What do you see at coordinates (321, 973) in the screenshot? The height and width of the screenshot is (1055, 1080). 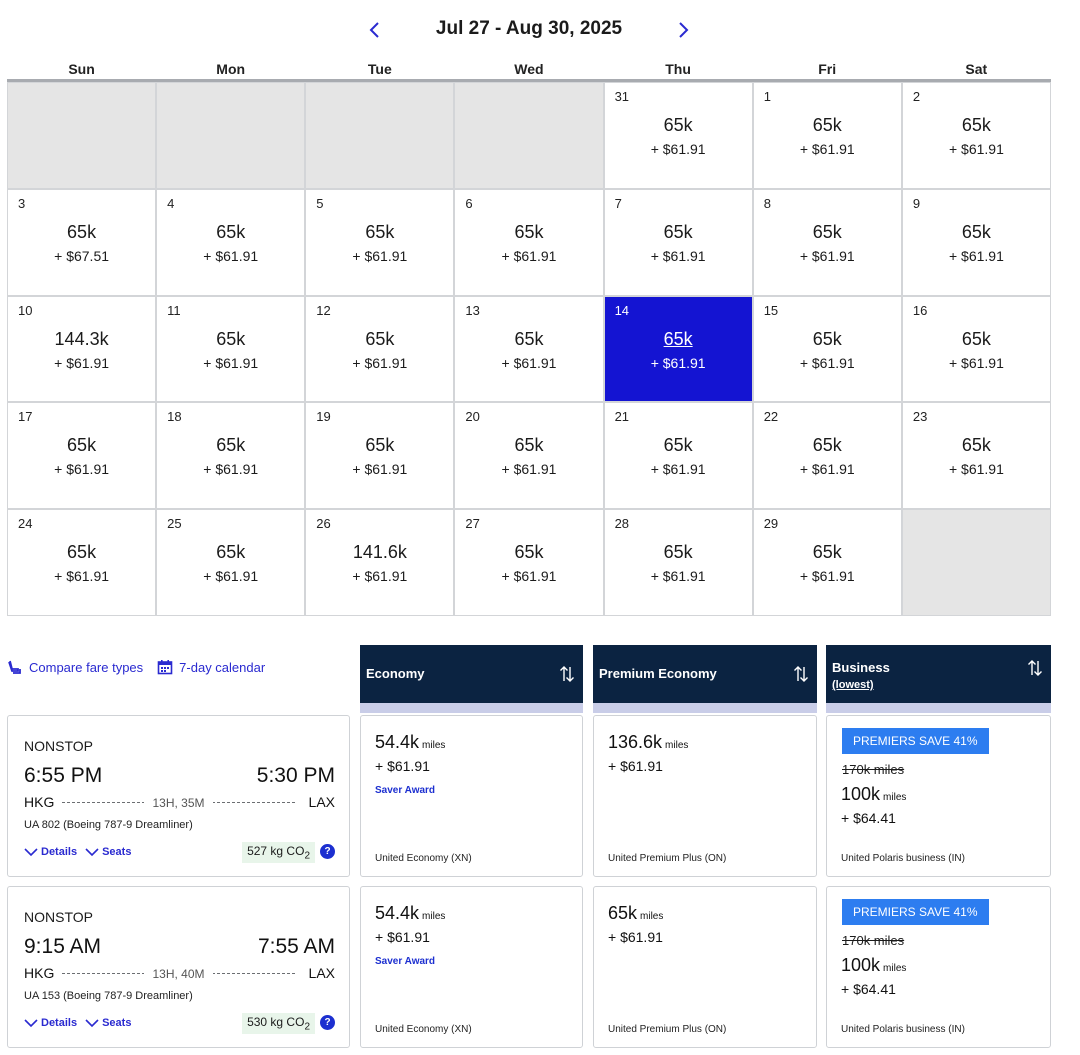 I see `destination-airport: LAX` at bounding box center [321, 973].